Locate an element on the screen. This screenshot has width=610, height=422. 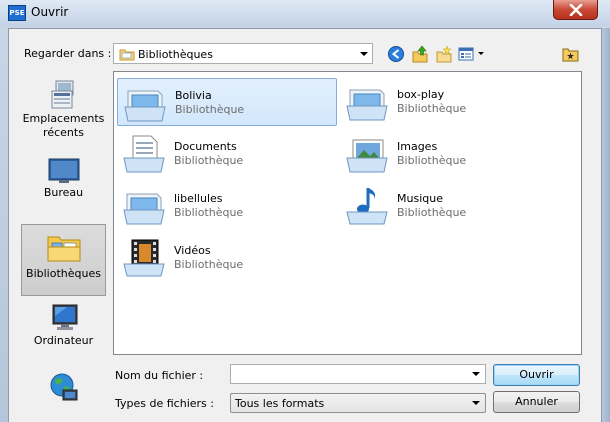
favorite-folder-icon is located at coordinates (571, 54).